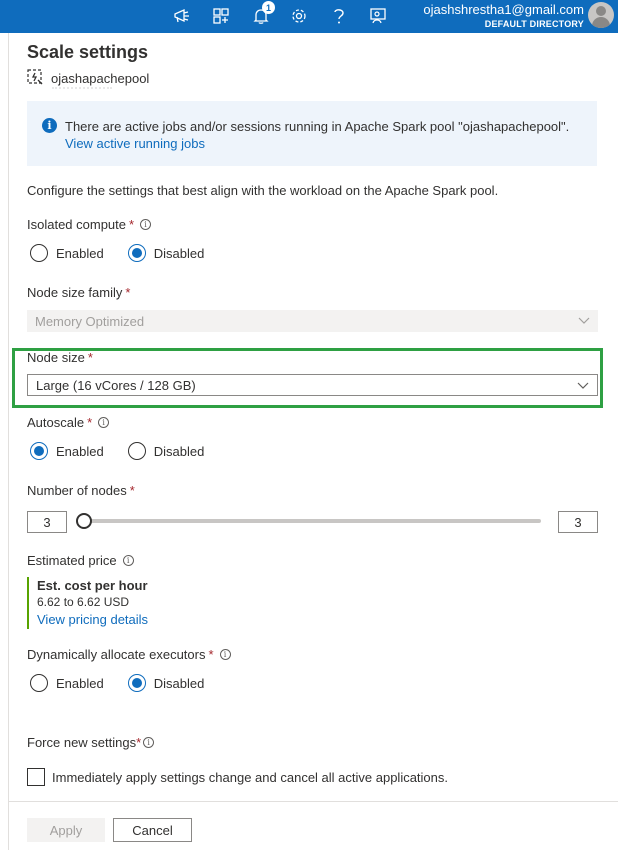 This screenshot has height=850, width=618. I want to click on force-new-settings-label: Force new settings * i, so click(91, 742).